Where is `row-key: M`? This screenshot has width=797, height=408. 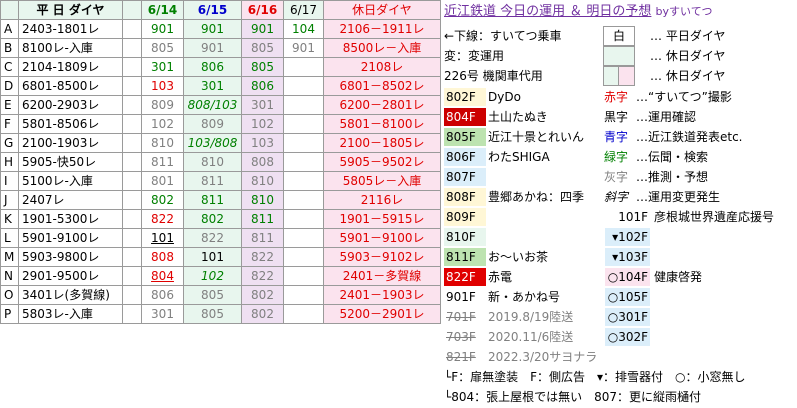 row-key: M is located at coordinates (9, 257).